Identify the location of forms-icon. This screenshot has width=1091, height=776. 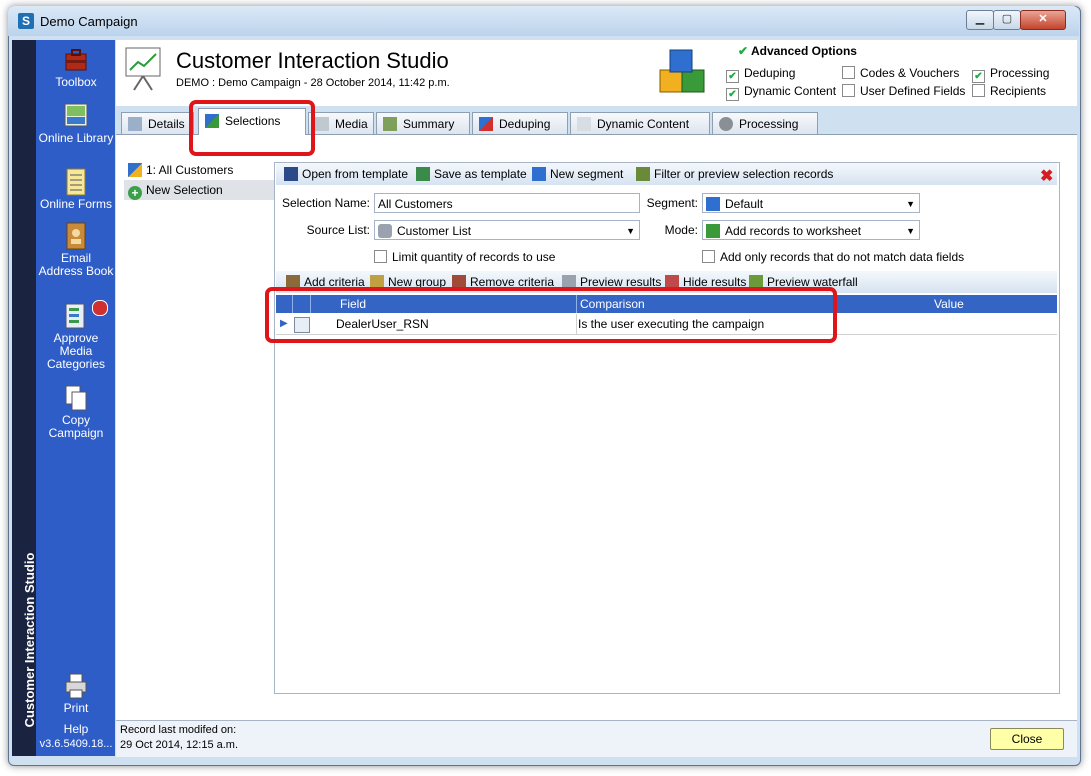
(76, 182).